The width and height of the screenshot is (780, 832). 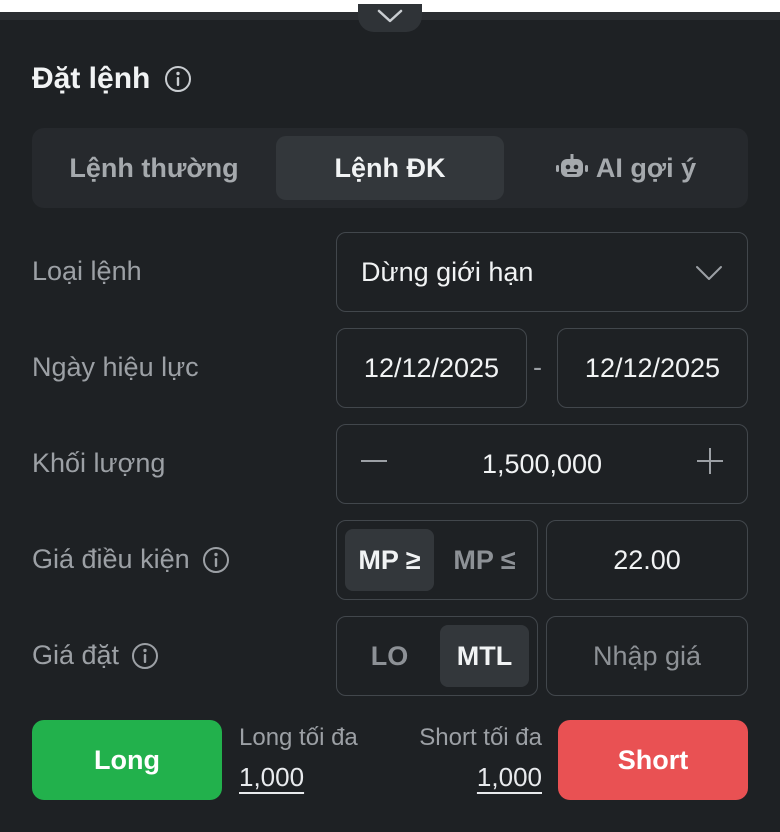 I want to click on long-button: Long, so click(x=127, y=760).